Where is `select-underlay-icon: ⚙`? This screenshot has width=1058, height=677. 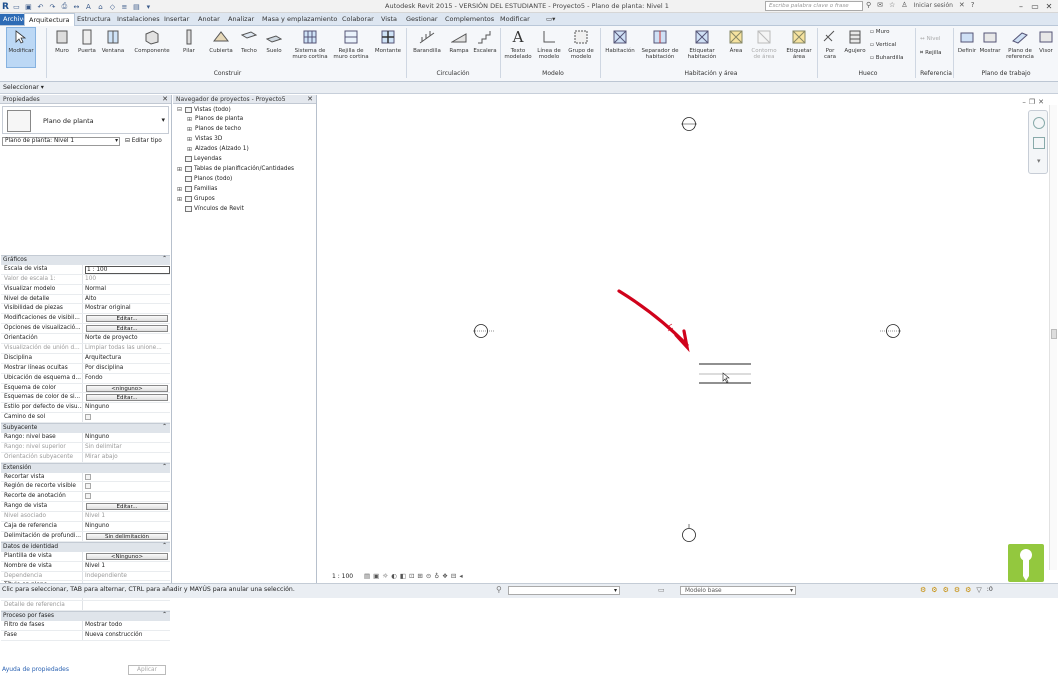
select-underlay-icon: ⚙ is located at coordinates (934, 590).